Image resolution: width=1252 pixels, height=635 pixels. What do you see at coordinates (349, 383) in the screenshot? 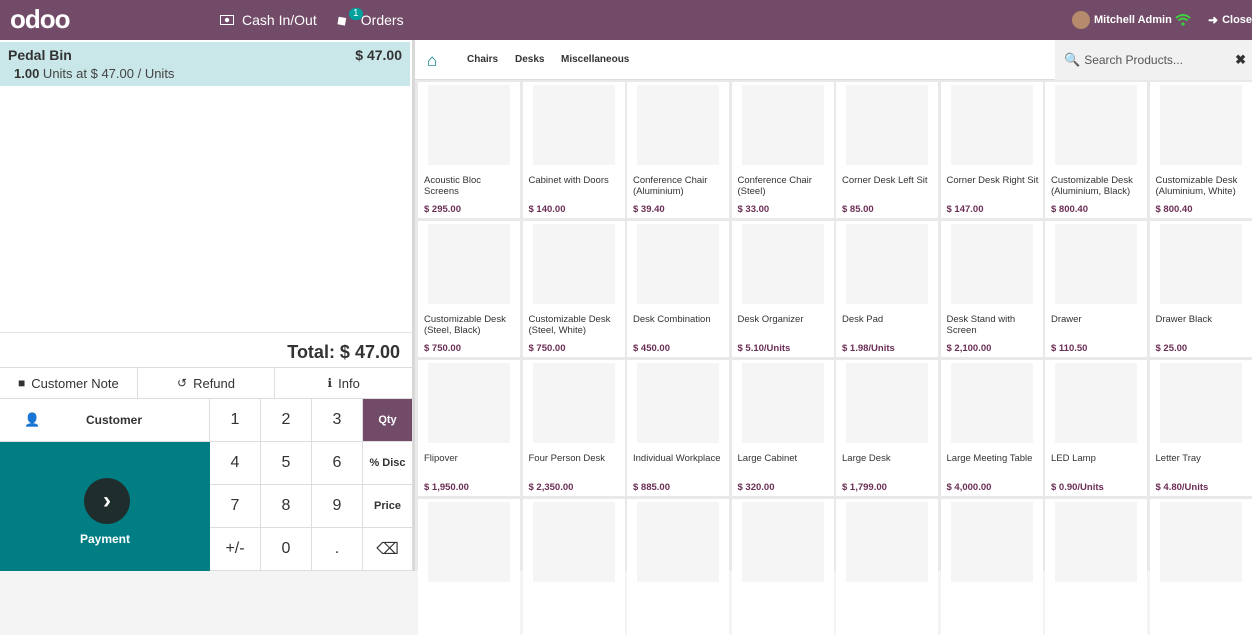
I see `info-label: Info` at bounding box center [349, 383].